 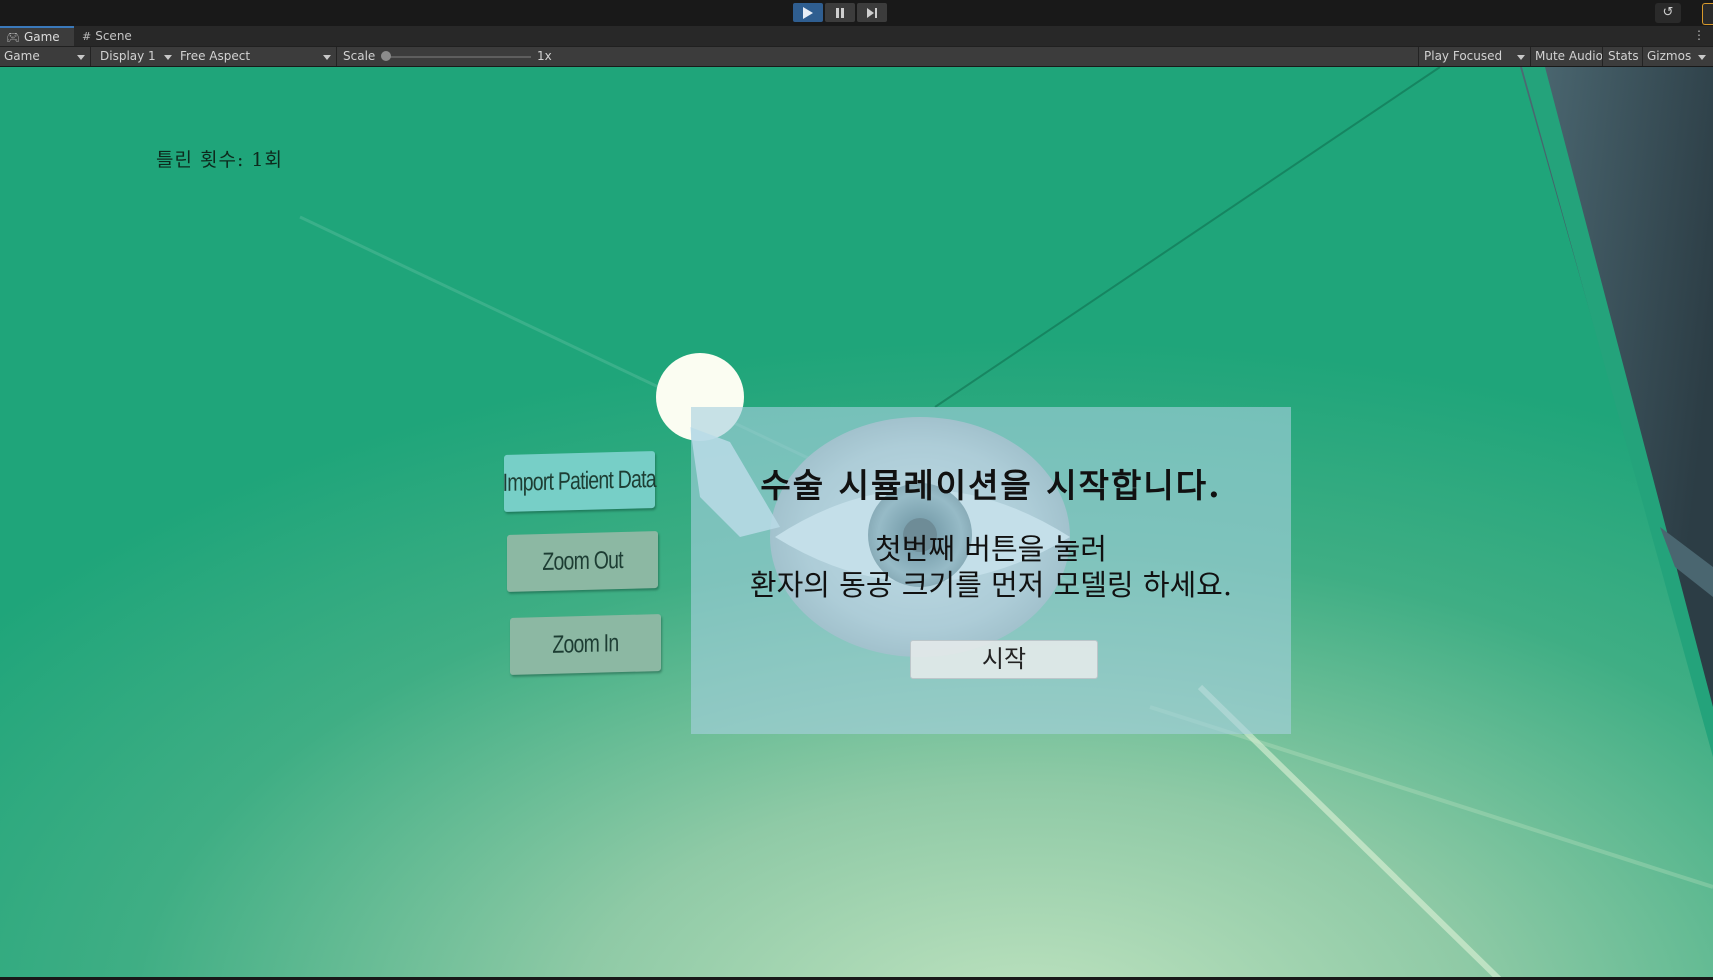 I want to click on stats-toggle: Stats, so click(x=1623, y=56).